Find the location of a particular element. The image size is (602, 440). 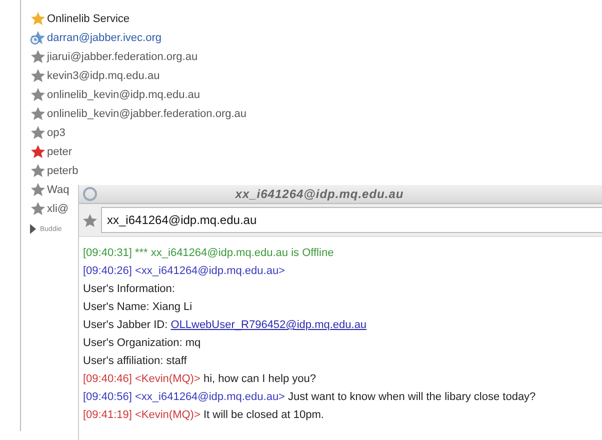

buddy-name: jiarui@jabber.federation.org.au is located at coordinates (122, 56).